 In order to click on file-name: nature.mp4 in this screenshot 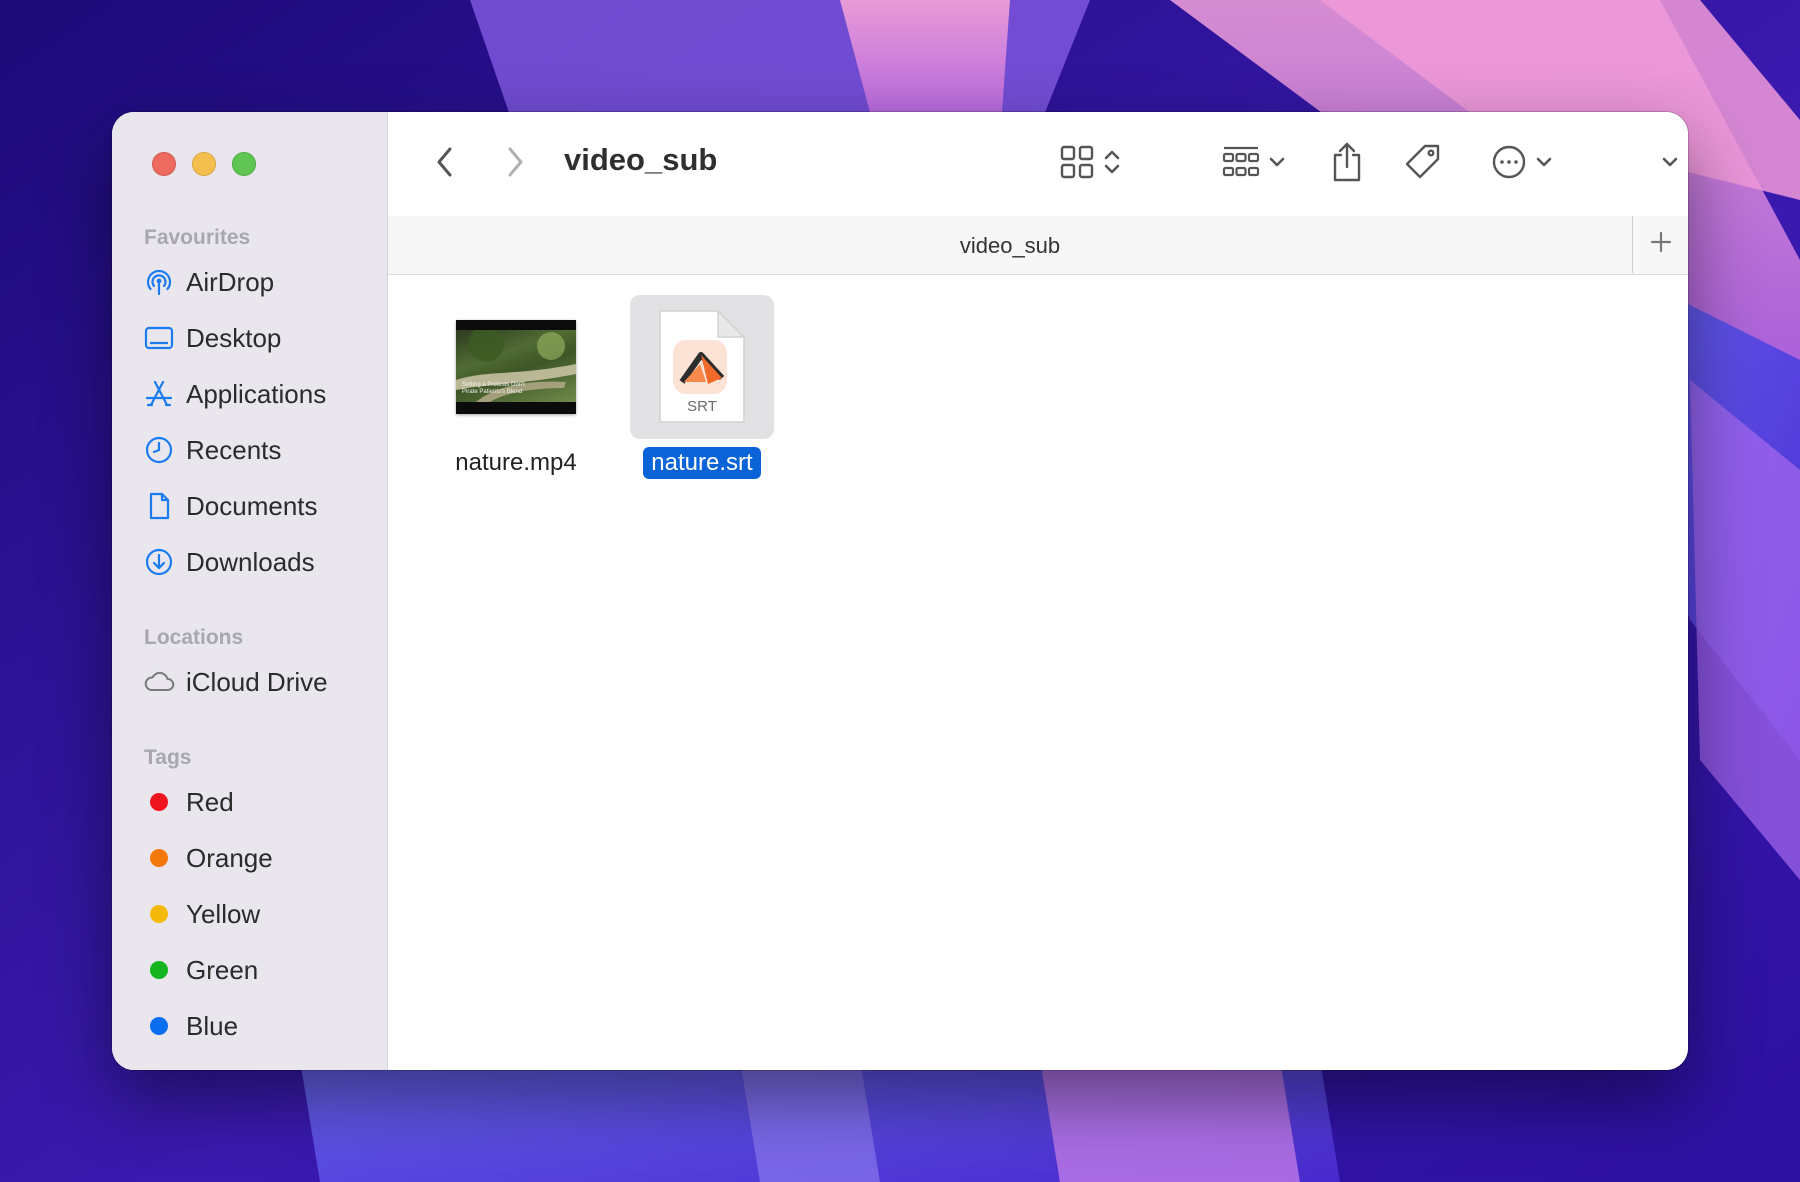, I will do `click(515, 463)`.